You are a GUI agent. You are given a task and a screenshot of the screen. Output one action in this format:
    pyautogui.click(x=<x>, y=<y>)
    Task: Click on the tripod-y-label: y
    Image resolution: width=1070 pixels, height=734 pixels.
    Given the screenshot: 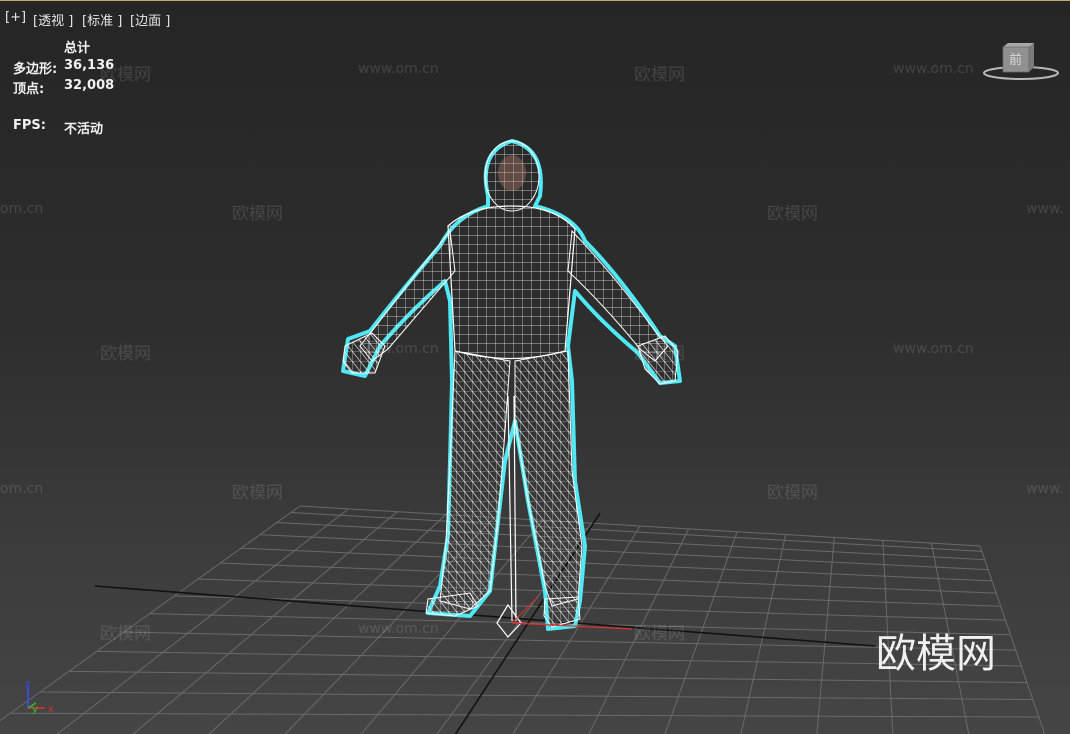 What is the action you would take?
    pyautogui.click(x=35, y=709)
    